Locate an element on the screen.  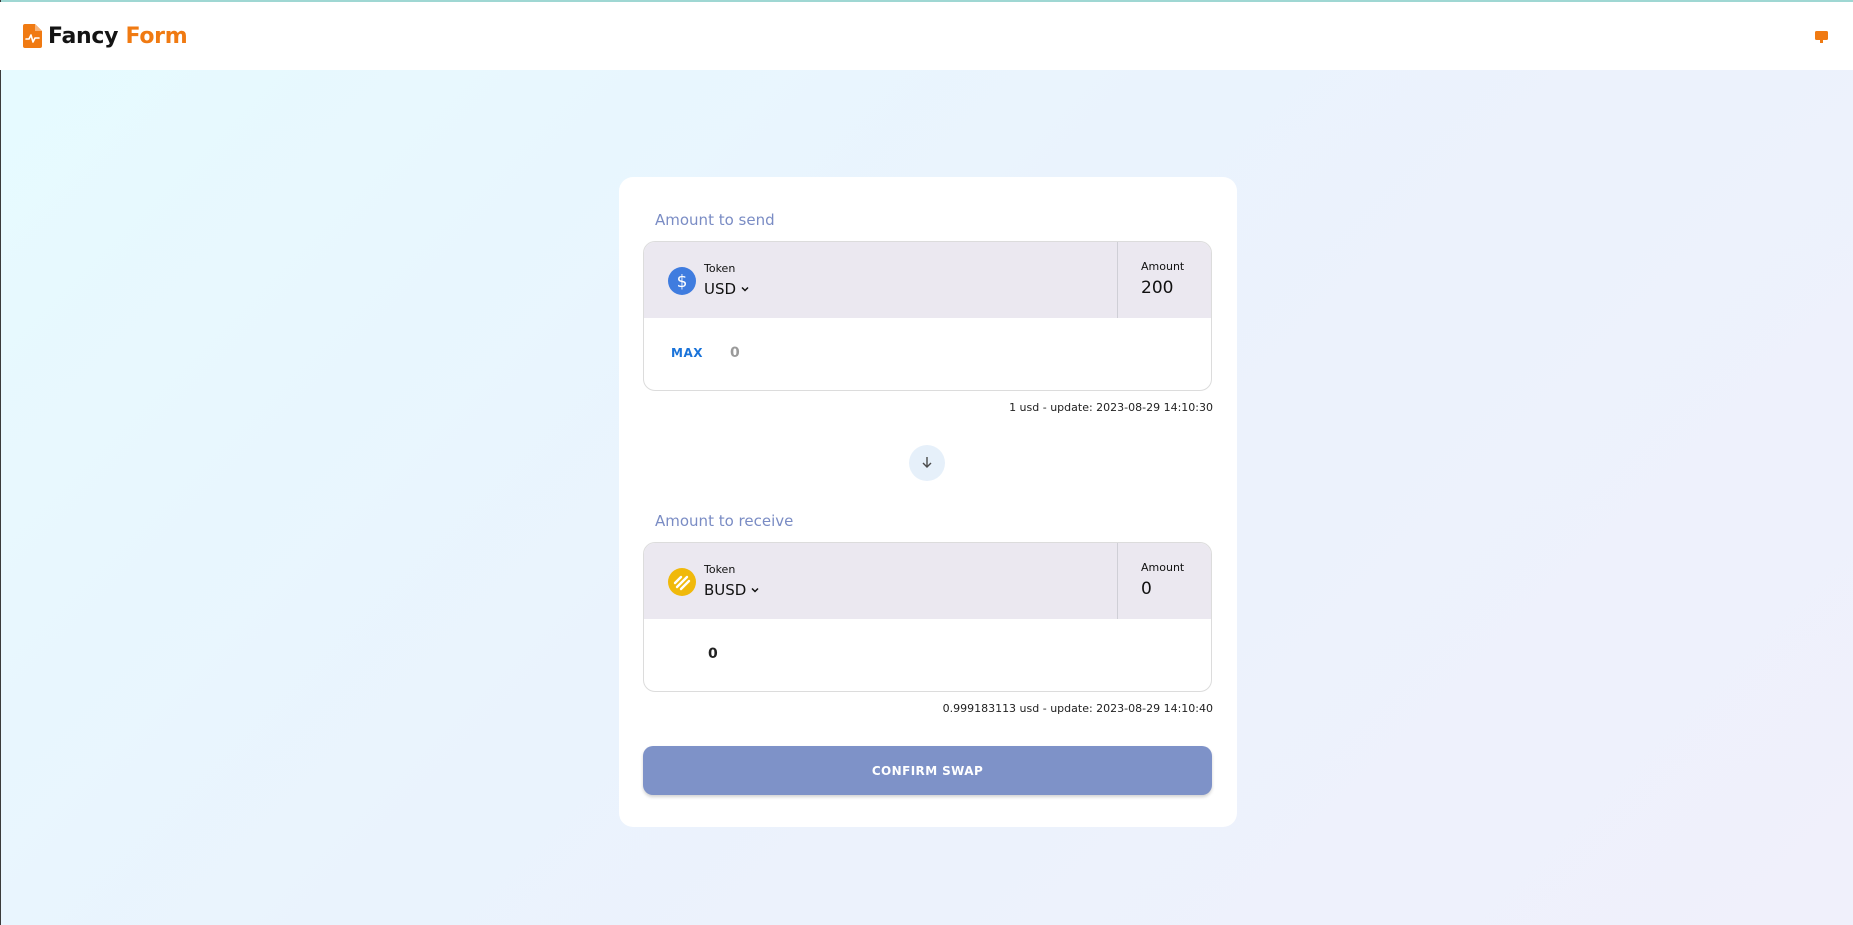
left-edge-line is located at coordinates (0, 462).